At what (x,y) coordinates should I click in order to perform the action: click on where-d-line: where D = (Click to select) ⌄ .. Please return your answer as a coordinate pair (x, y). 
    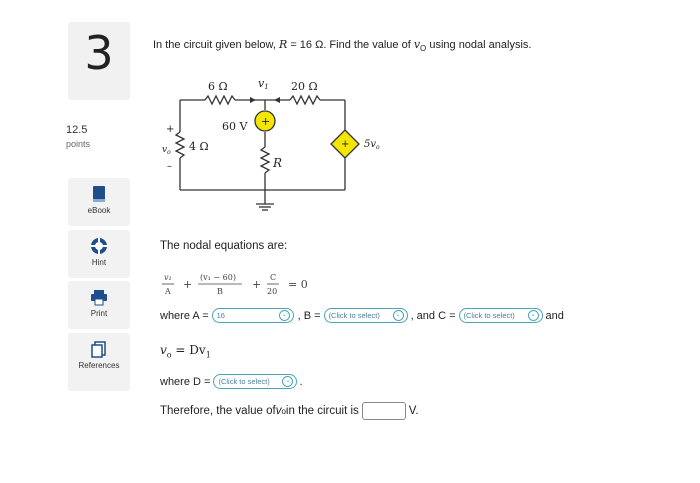
    Looking at the image, I should click on (231, 381).